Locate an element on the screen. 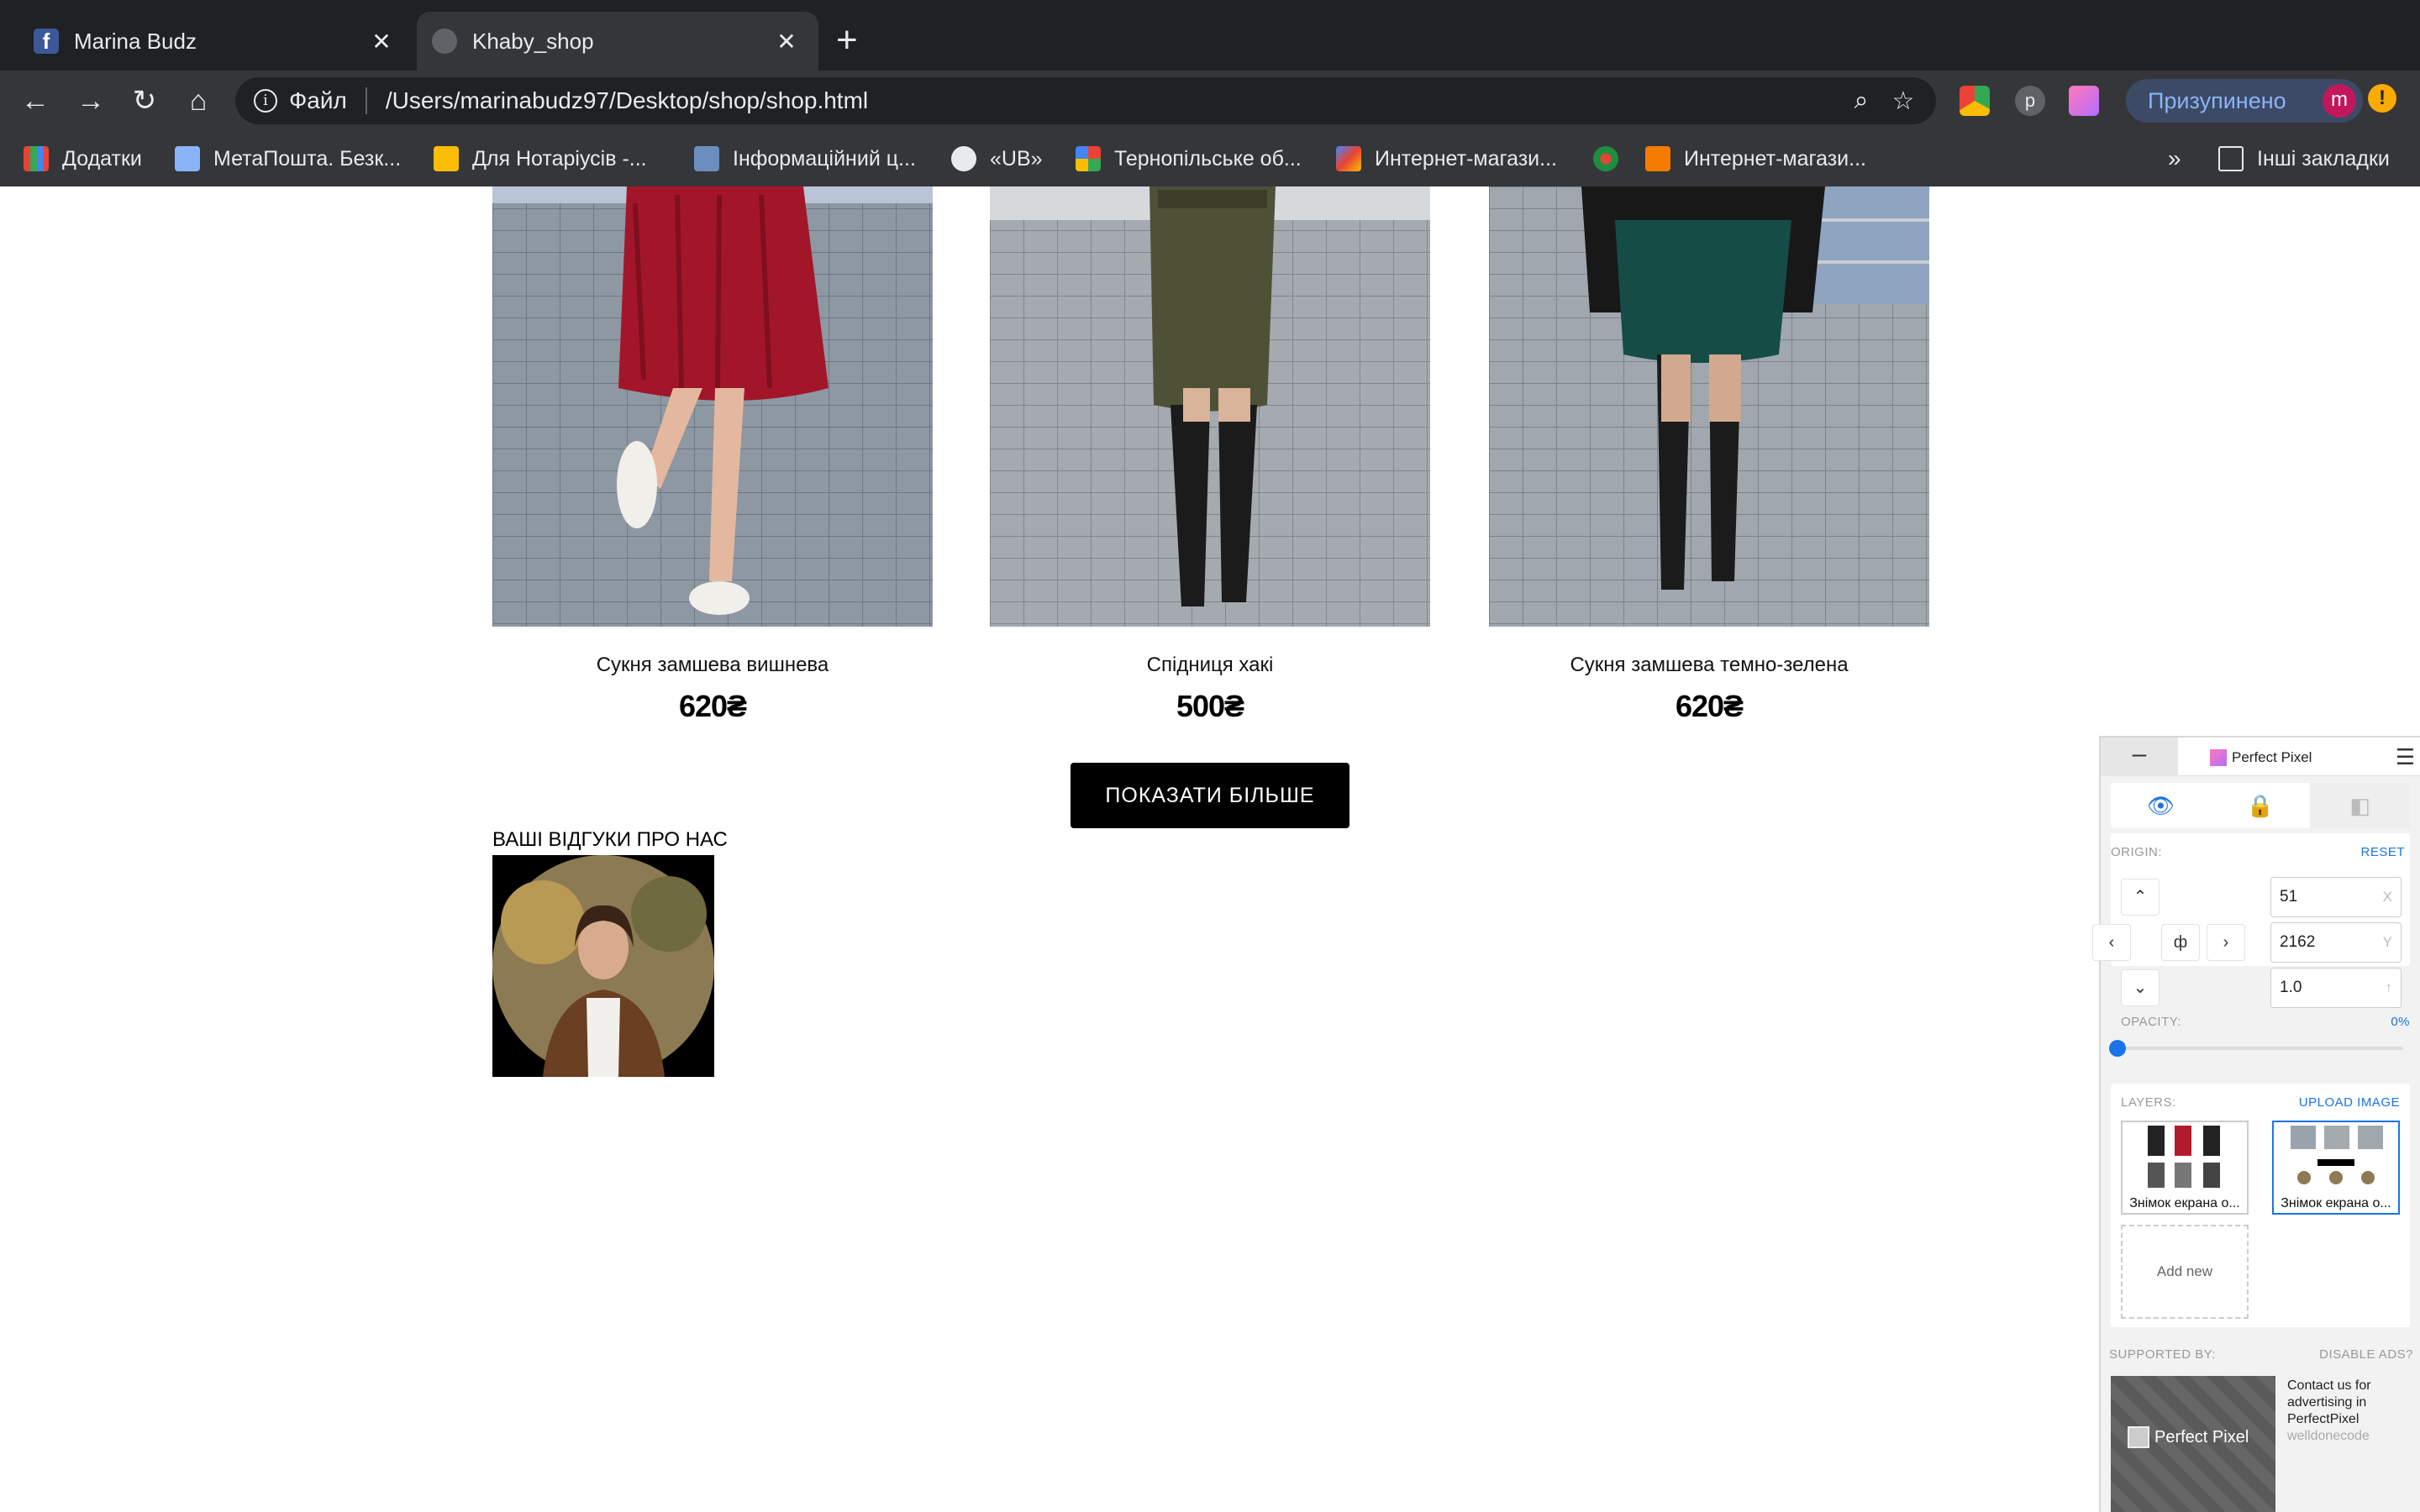 This screenshot has height=1512, width=2420. ad-brand: Perfect Pixel is located at coordinates (2202, 1437).